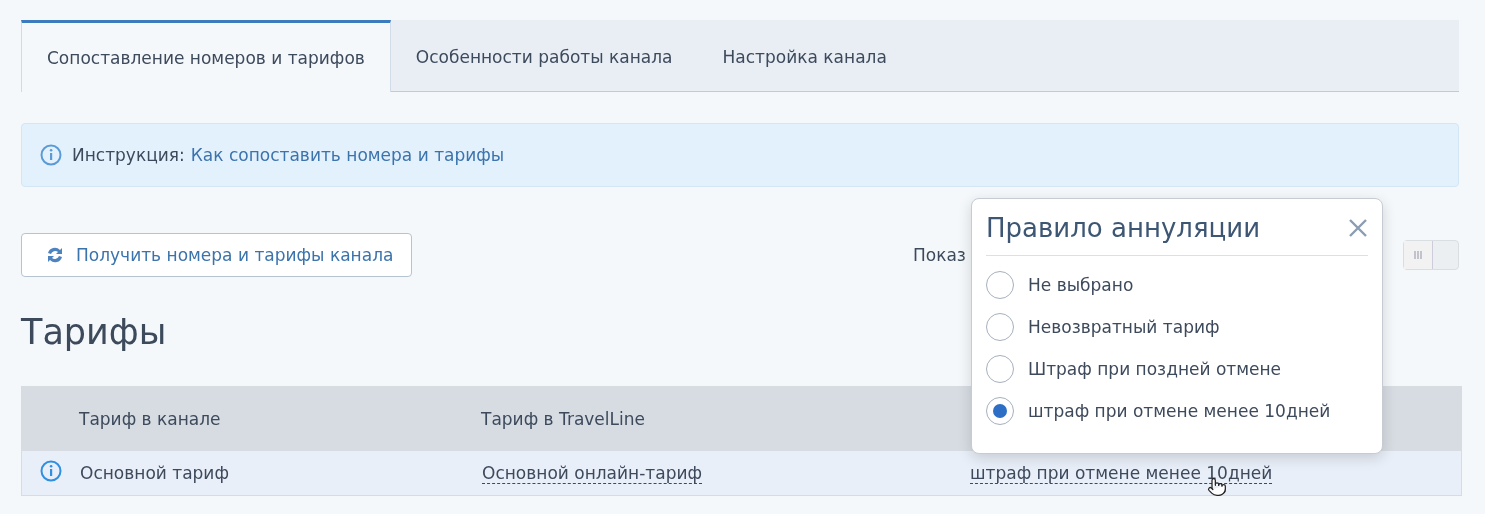  I want to click on notice-label: Инструкция: Как сопоставить номера и тарифы, so click(288, 155).